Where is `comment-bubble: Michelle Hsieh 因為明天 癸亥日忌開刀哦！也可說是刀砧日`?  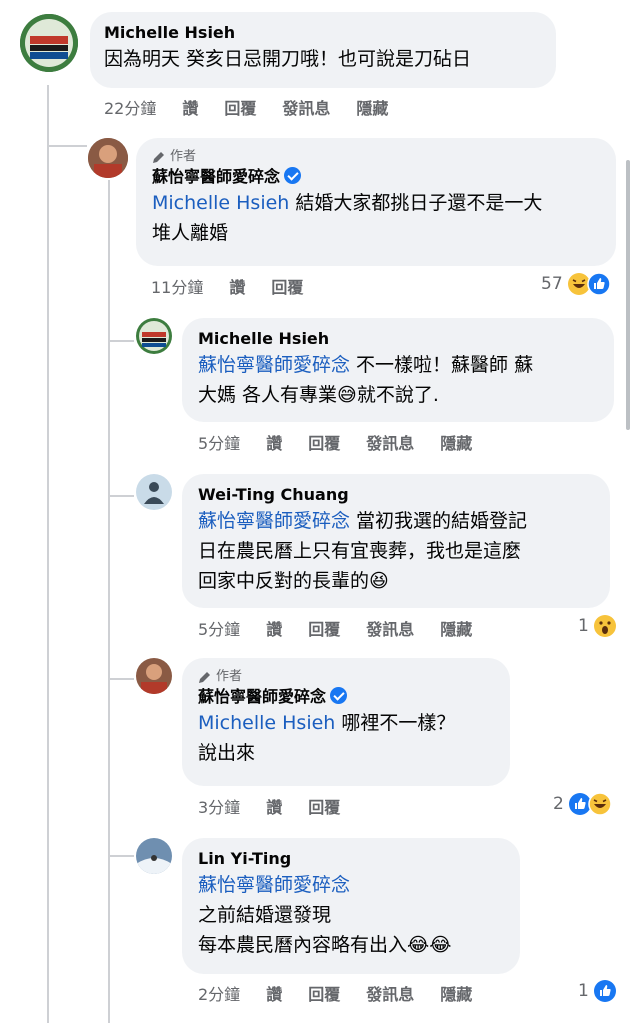 comment-bubble: Michelle Hsieh 因為明天 癸亥日忌開刀哦！也可說是刀砧日 is located at coordinates (323, 50).